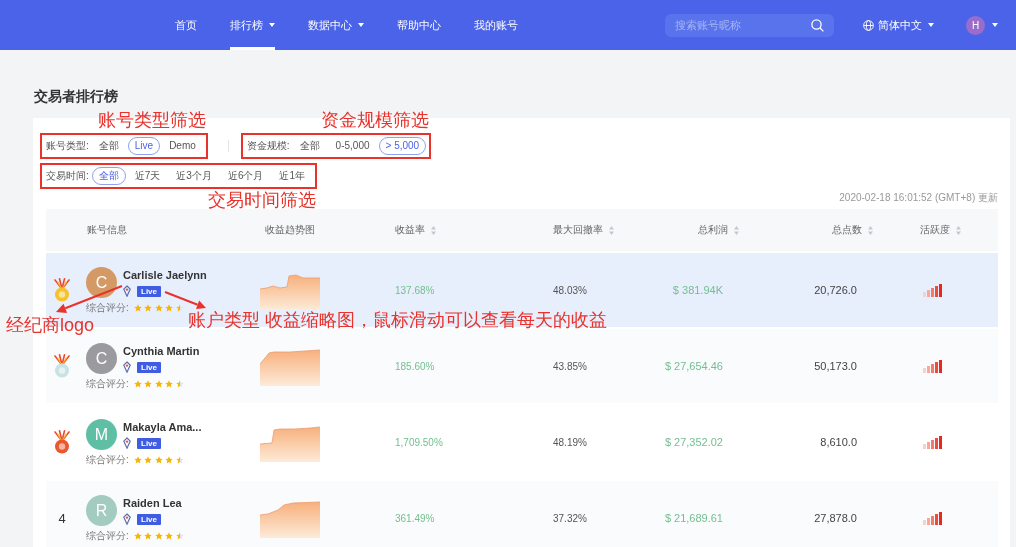 This screenshot has width=1016, height=547. I want to click on return-rate: 137.68%, so click(415, 290).